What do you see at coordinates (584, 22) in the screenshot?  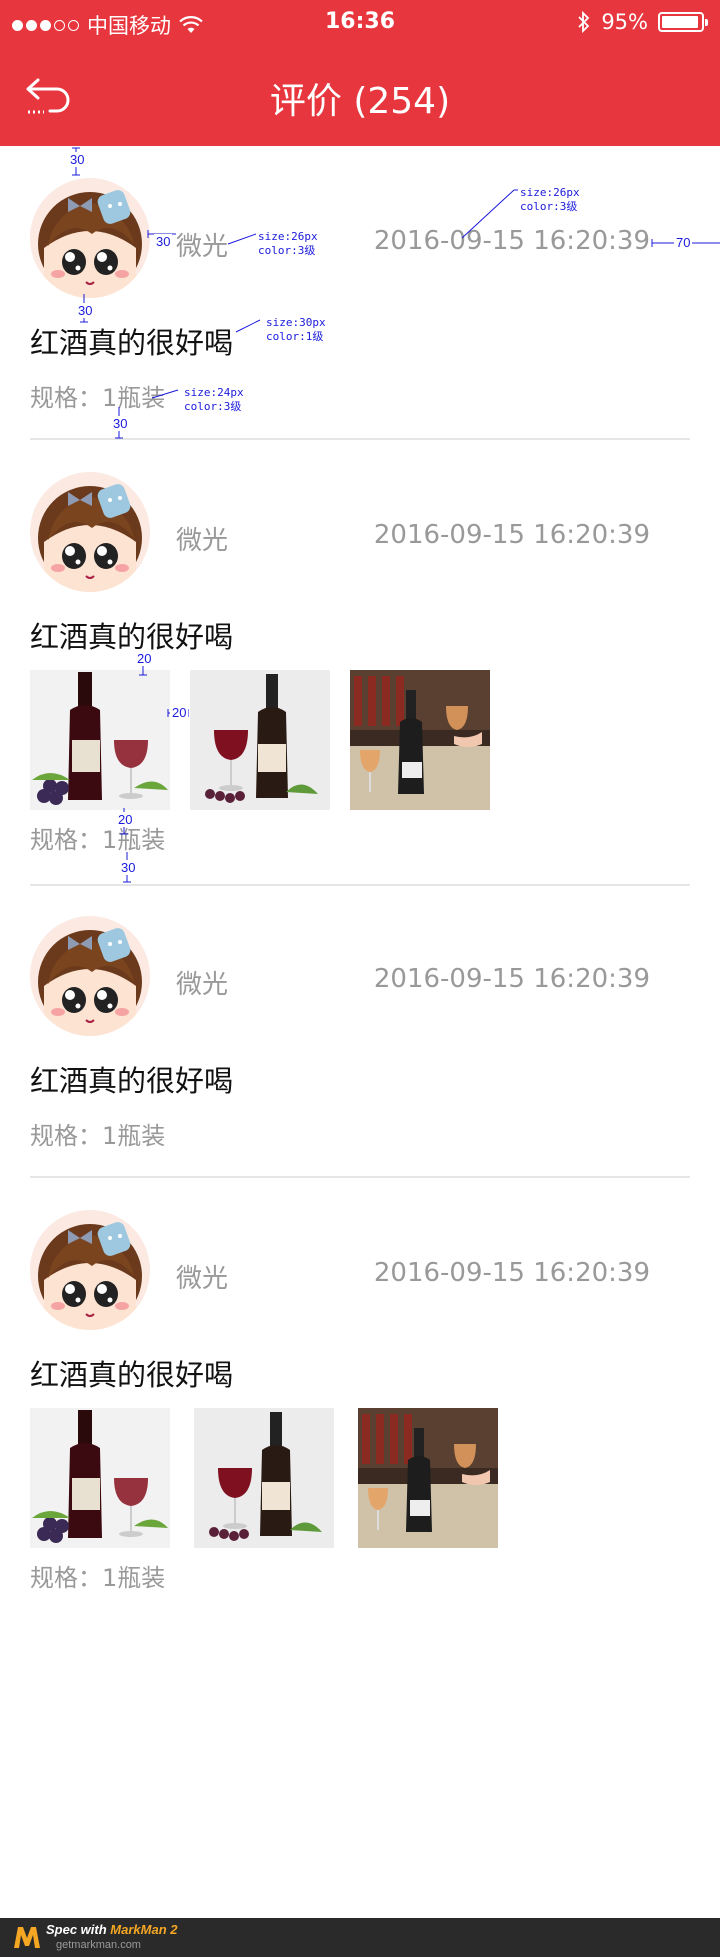 I see `bluetooth-icon` at bounding box center [584, 22].